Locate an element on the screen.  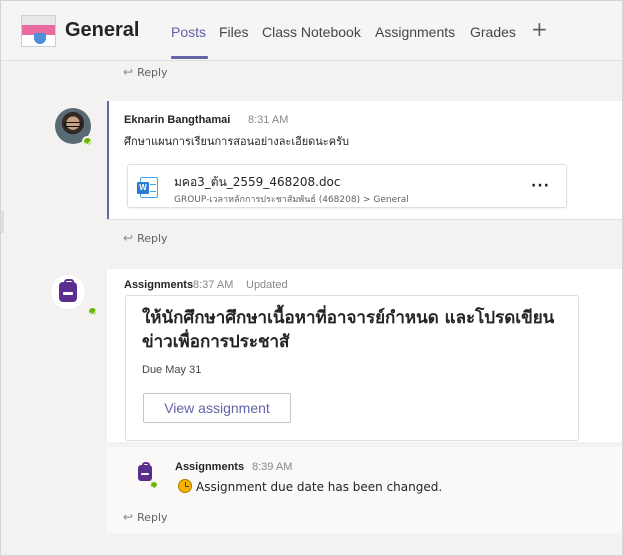
channel-name: General is located at coordinates (102, 30).